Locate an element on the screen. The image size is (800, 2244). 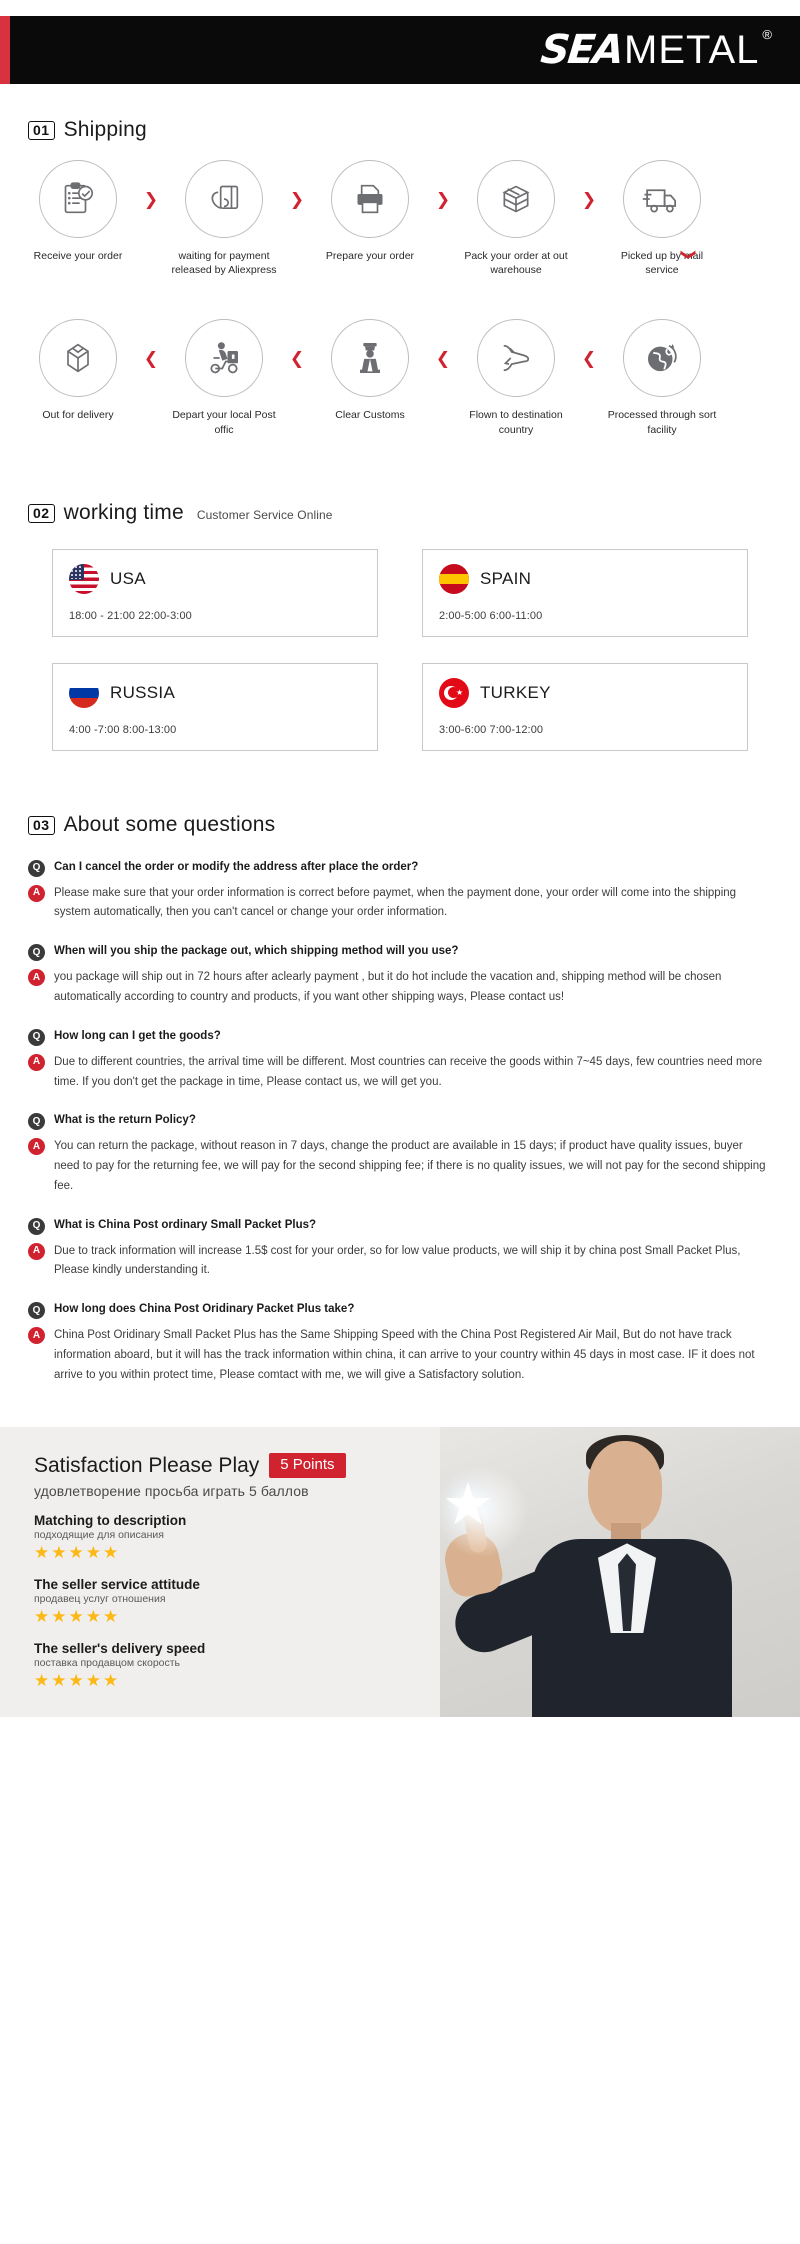
shipping-heading: 01 Shipping is located at coordinates (400, 130).